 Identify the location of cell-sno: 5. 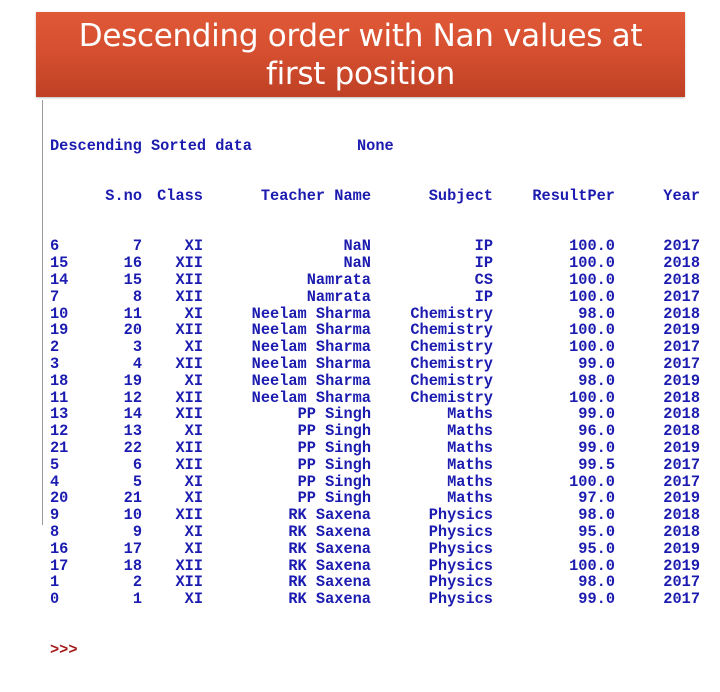
(137, 481).